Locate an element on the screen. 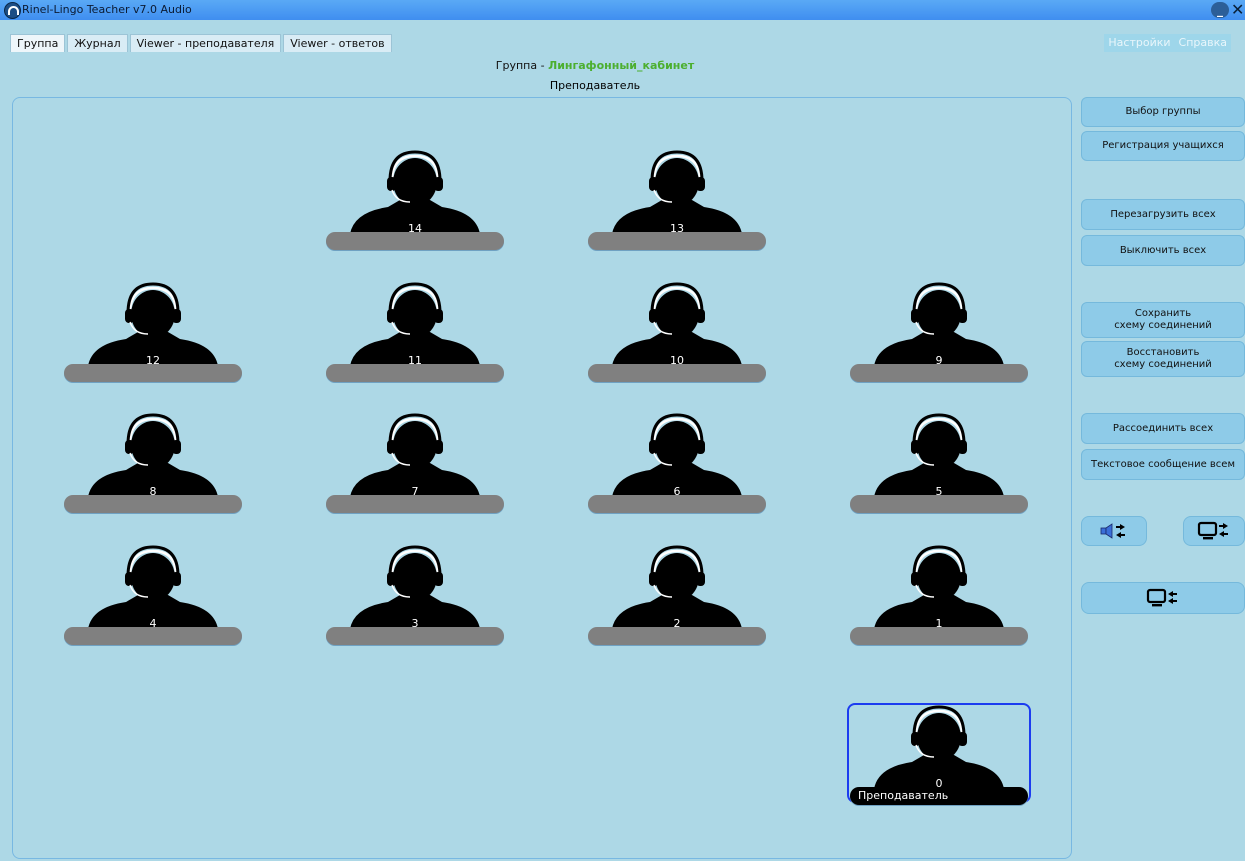 The height and width of the screenshot is (861, 1245). speaker-transfer-button is located at coordinates (1114, 531).